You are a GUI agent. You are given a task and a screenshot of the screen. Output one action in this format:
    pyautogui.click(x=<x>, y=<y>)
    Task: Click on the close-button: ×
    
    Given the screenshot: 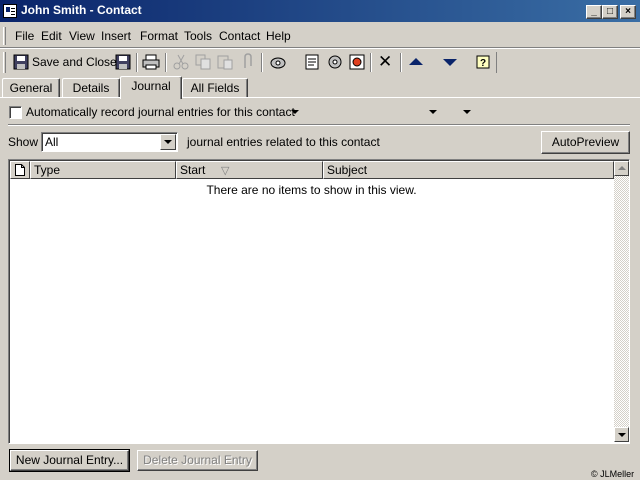 What is the action you would take?
    pyautogui.click(x=628, y=12)
    